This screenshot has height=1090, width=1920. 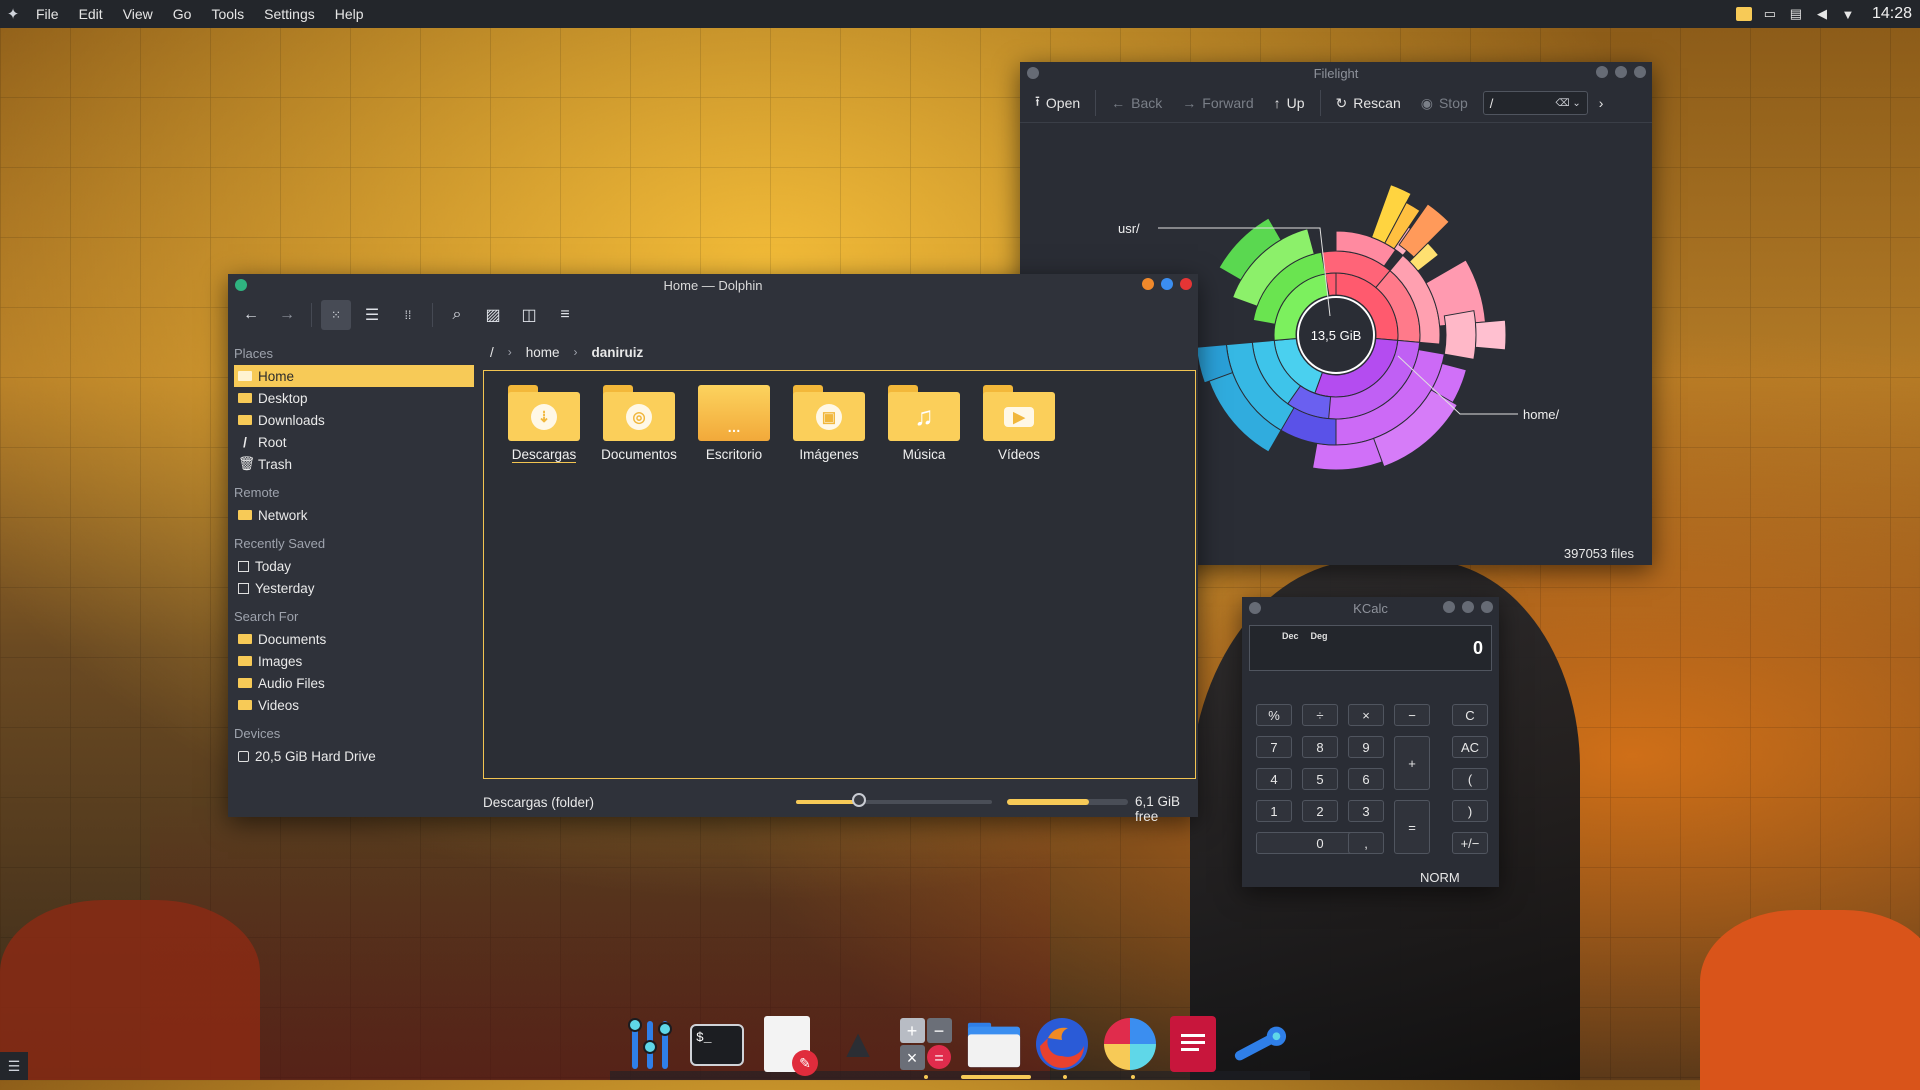 I want to click on calc-display: Dec Deg 0, so click(x=1370, y=648).